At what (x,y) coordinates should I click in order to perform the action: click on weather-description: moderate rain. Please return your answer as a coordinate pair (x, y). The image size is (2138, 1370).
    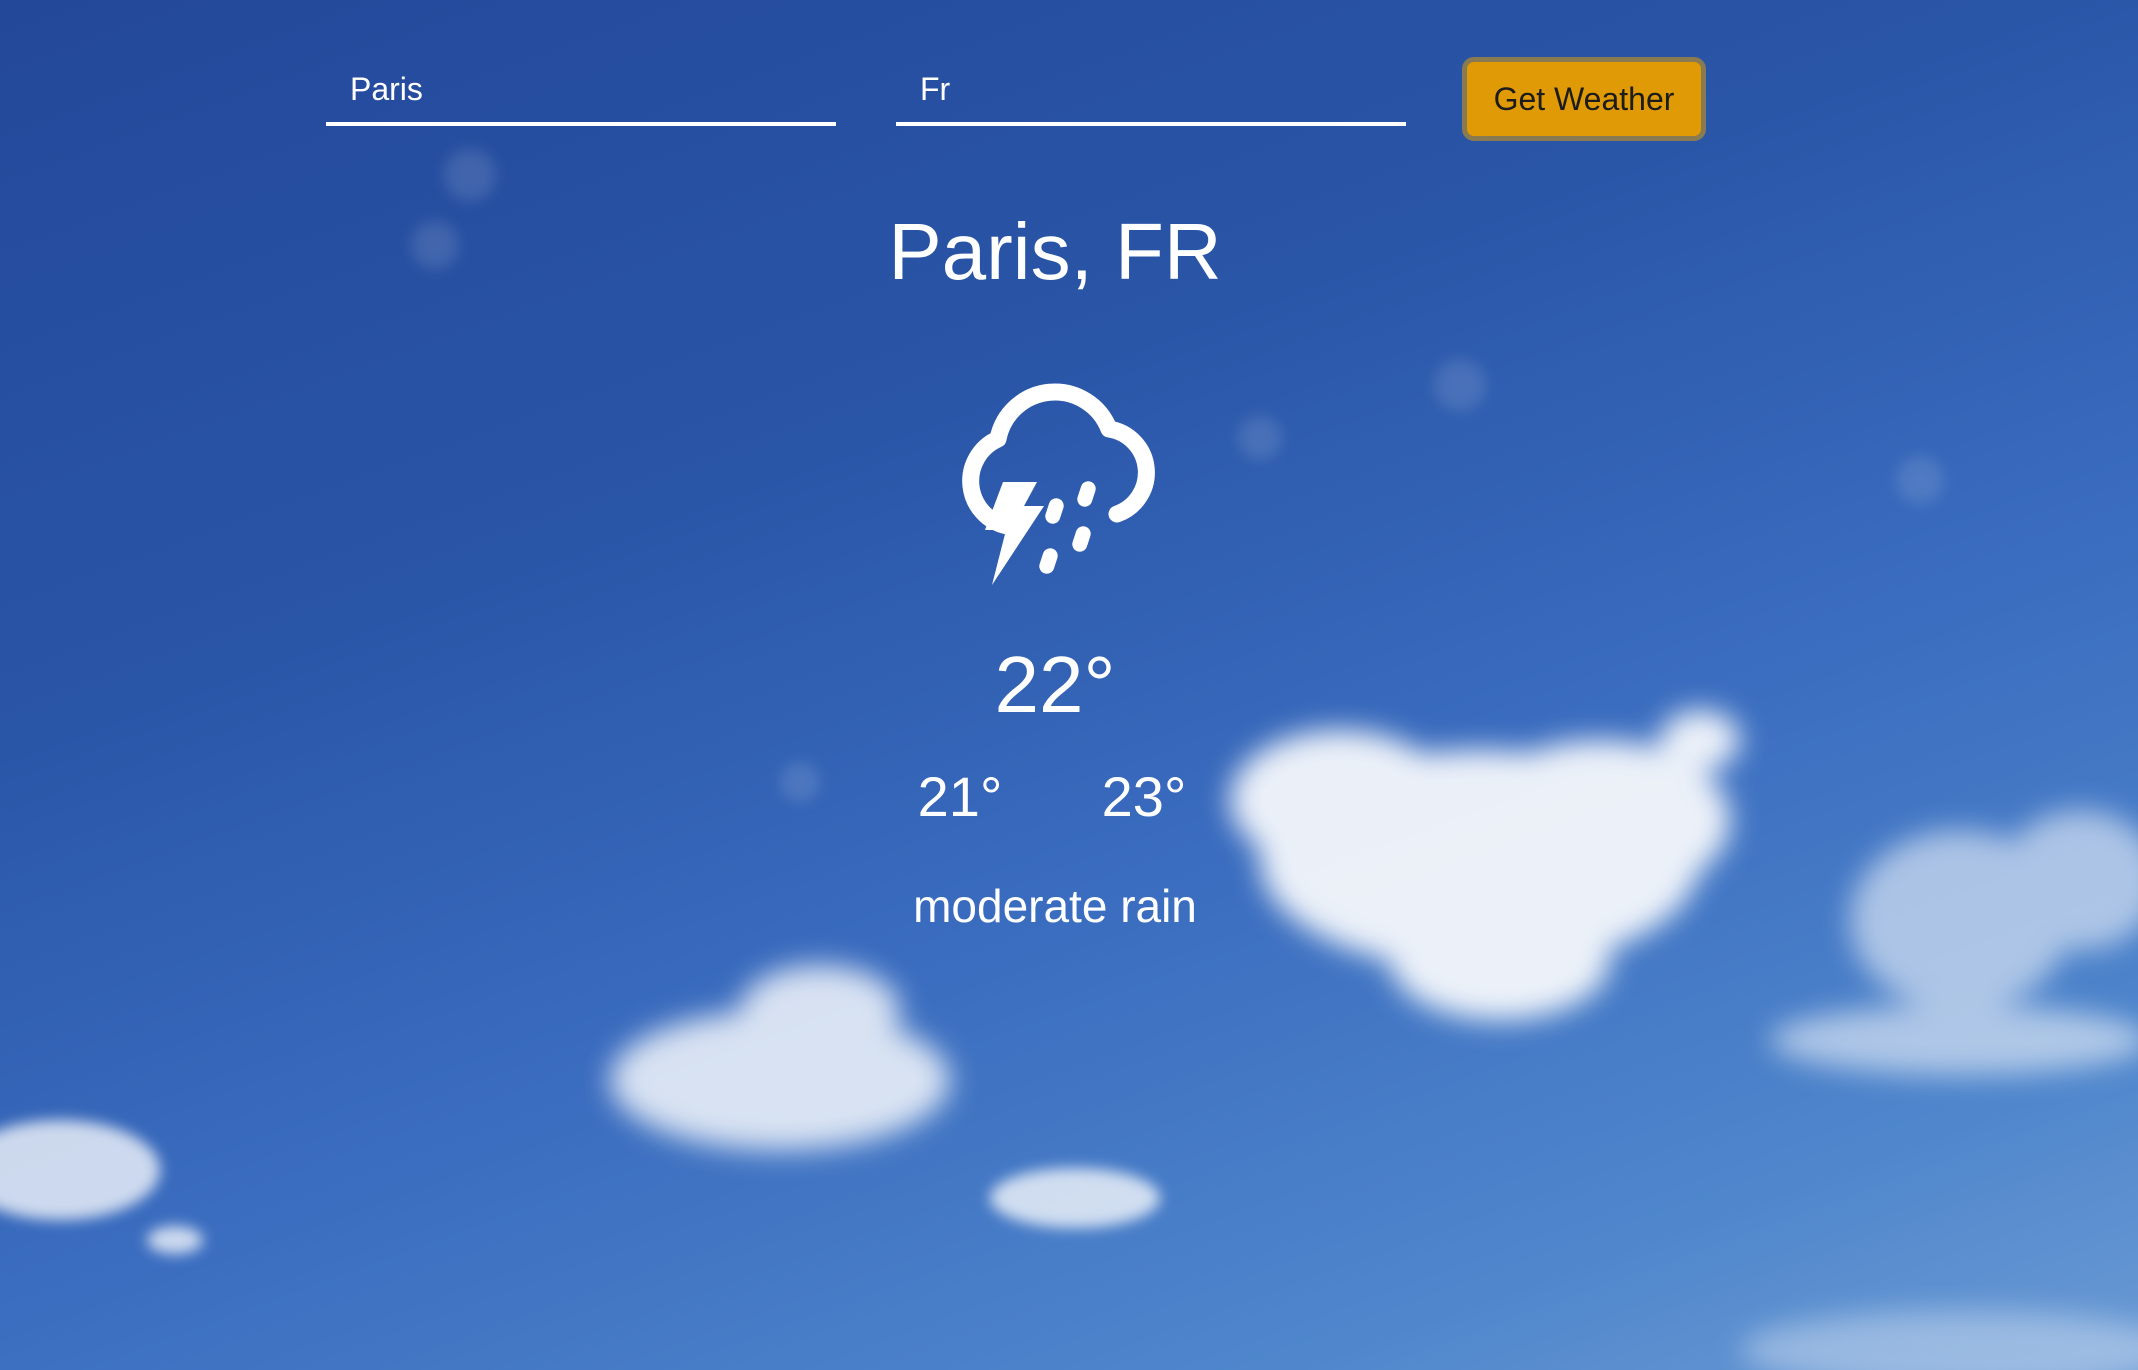
    Looking at the image, I should click on (1055, 906).